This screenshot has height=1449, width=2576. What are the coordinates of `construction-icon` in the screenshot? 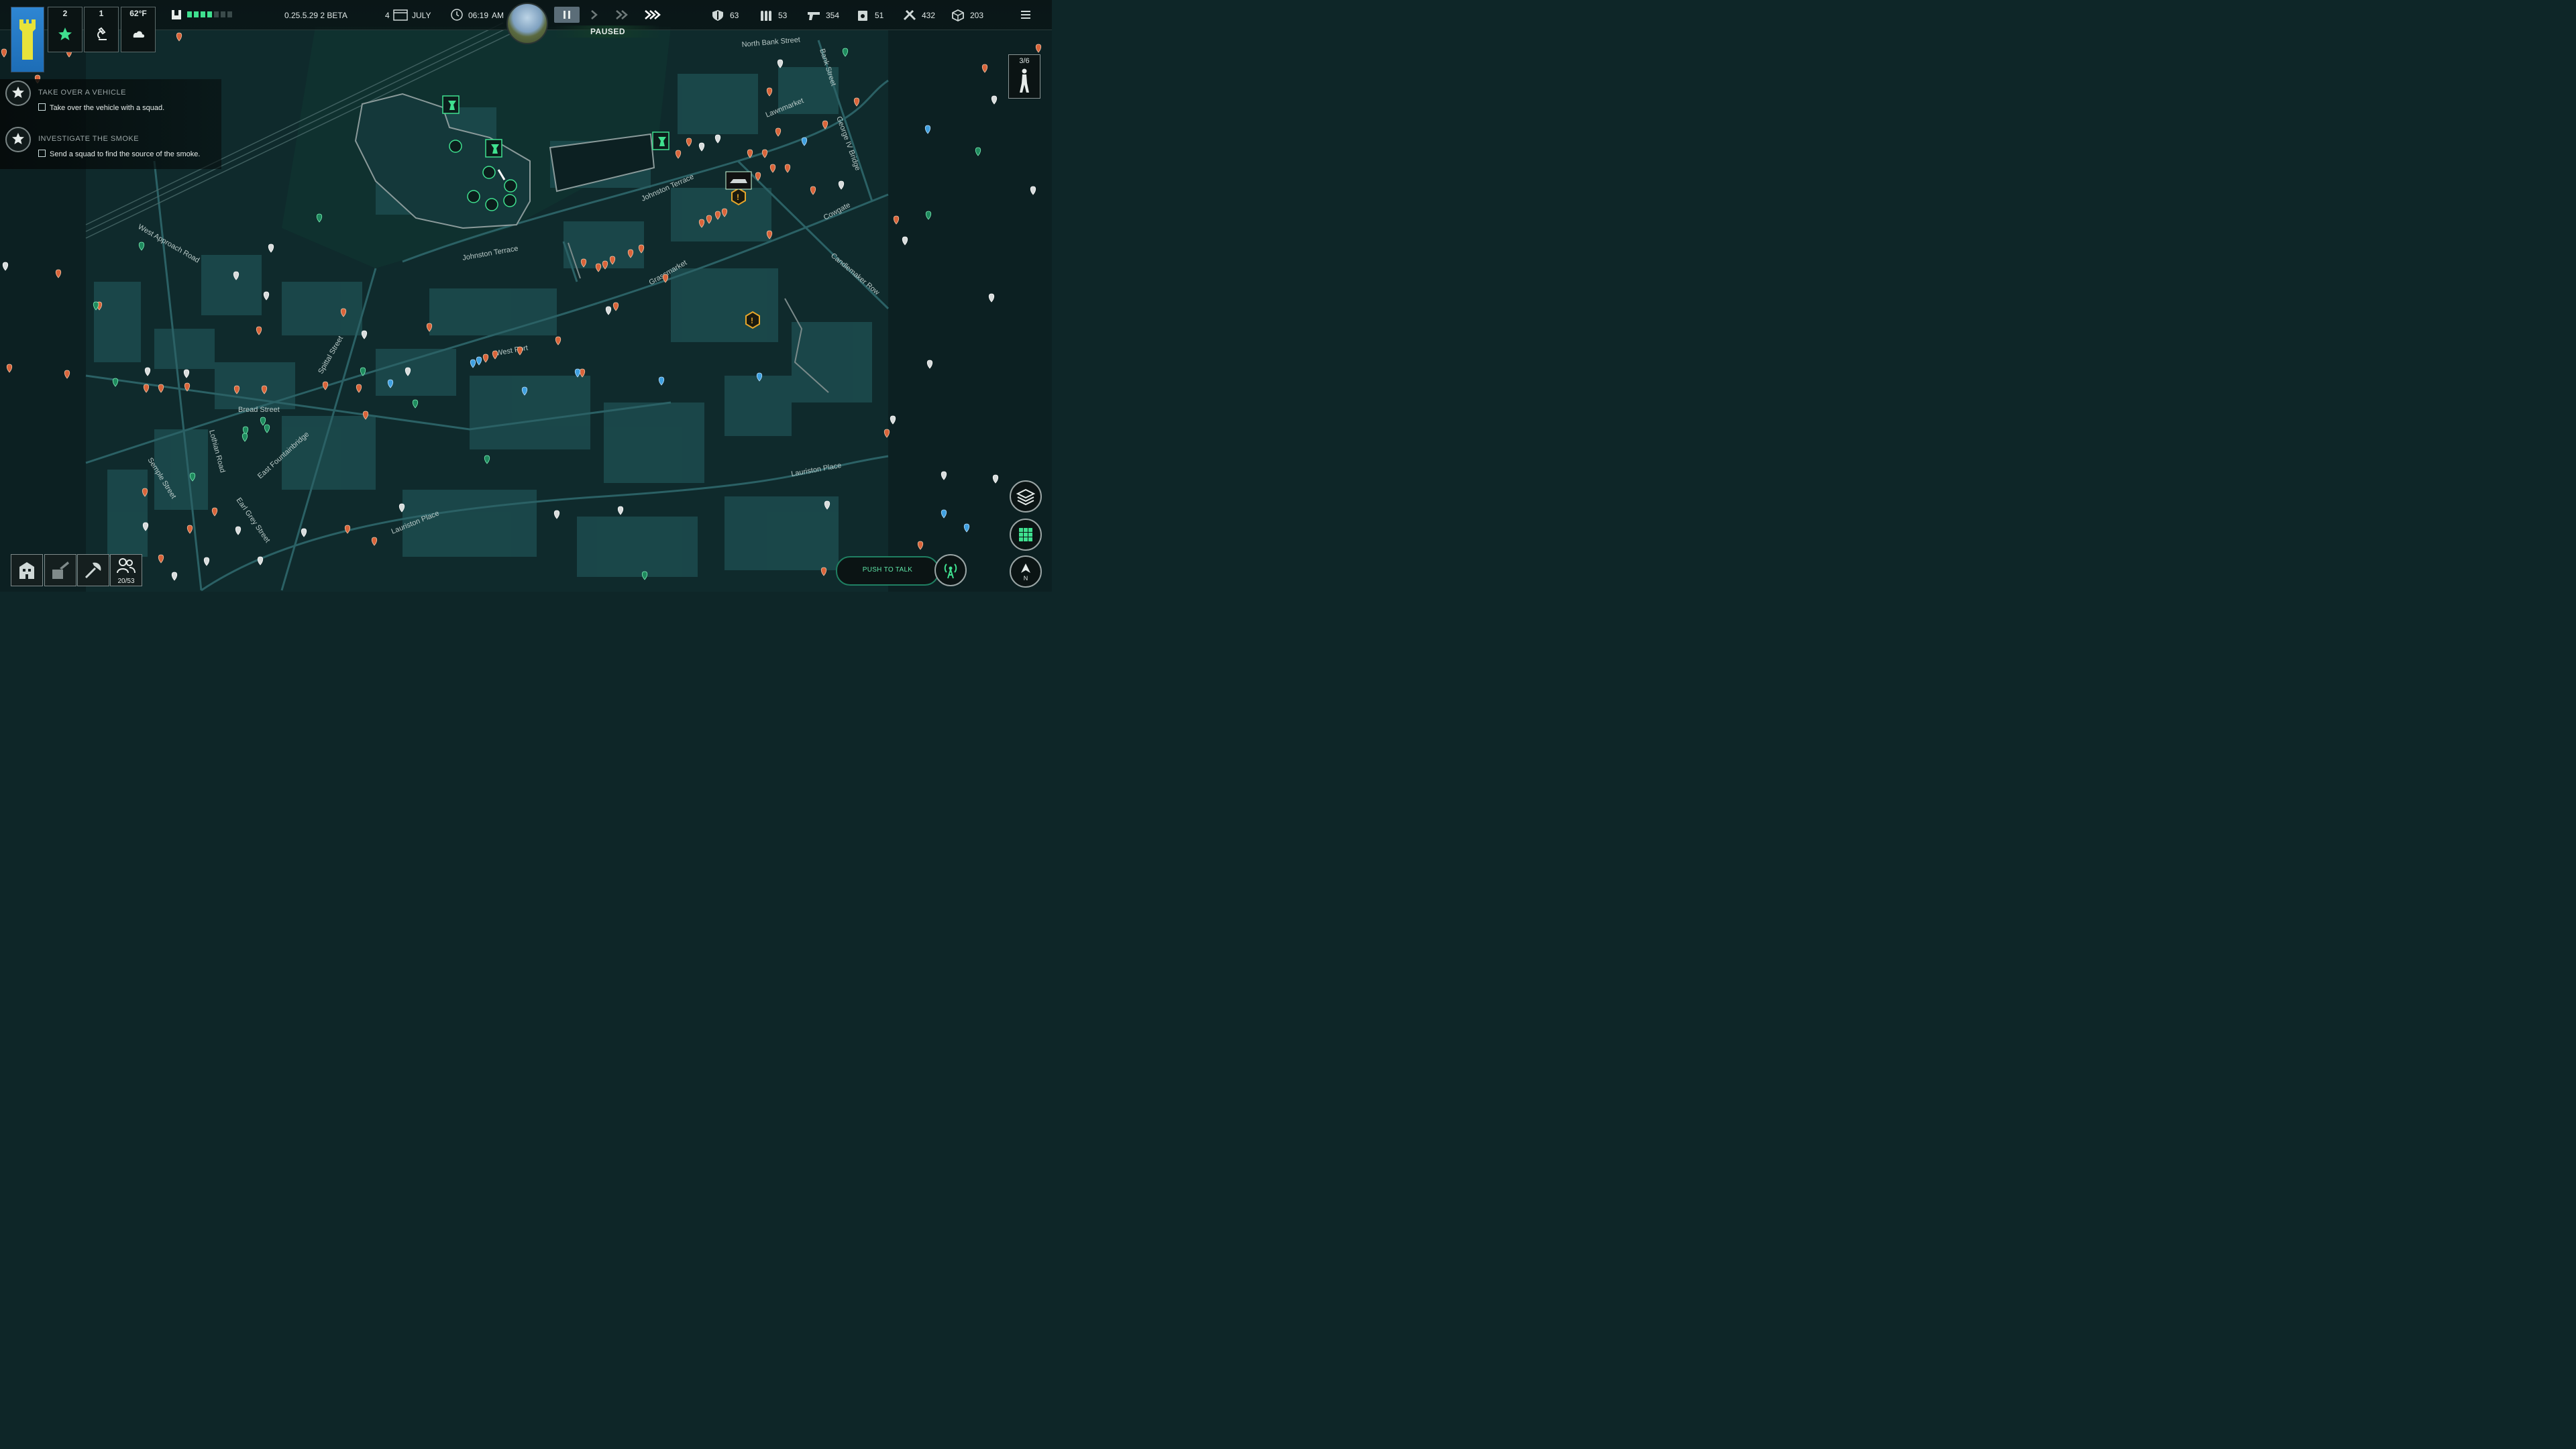 It's located at (60, 570).